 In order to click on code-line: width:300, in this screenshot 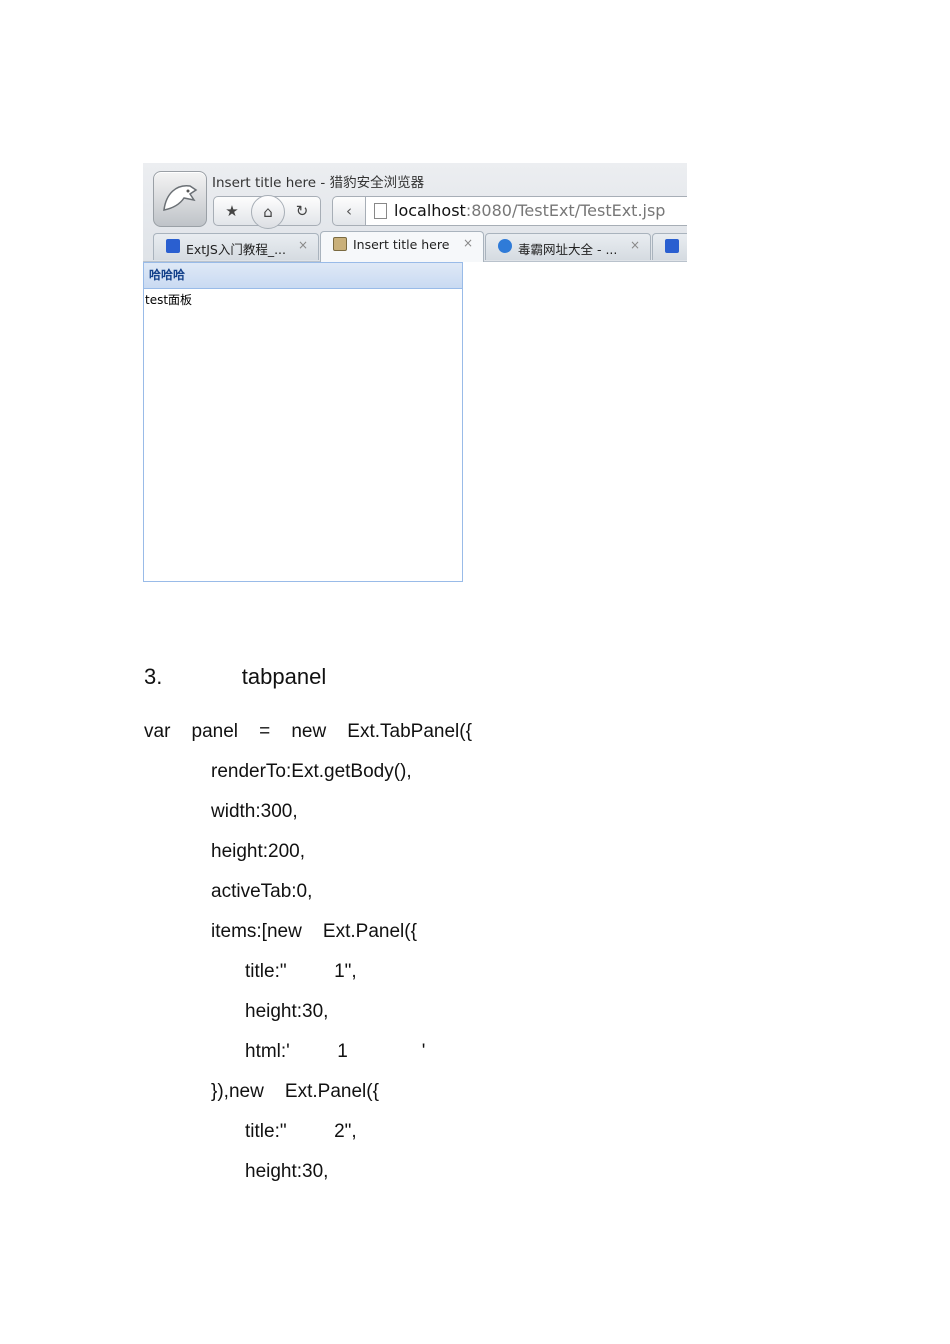, I will do `click(254, 811)`.